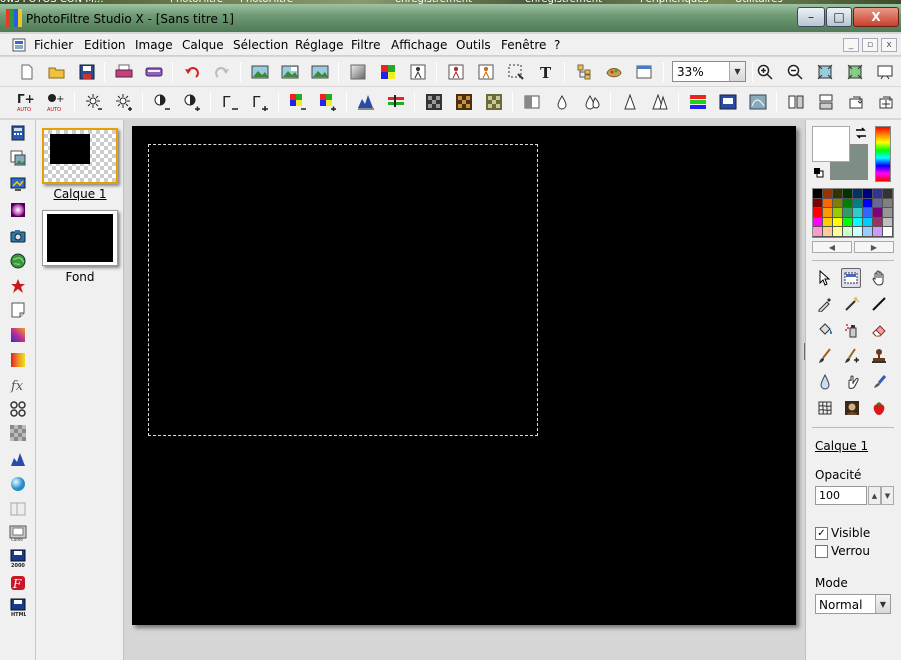  What do you see at coordinates (18, 133) in the screenshot?
I see `calculator-icon` at bounding box center [18, 133].